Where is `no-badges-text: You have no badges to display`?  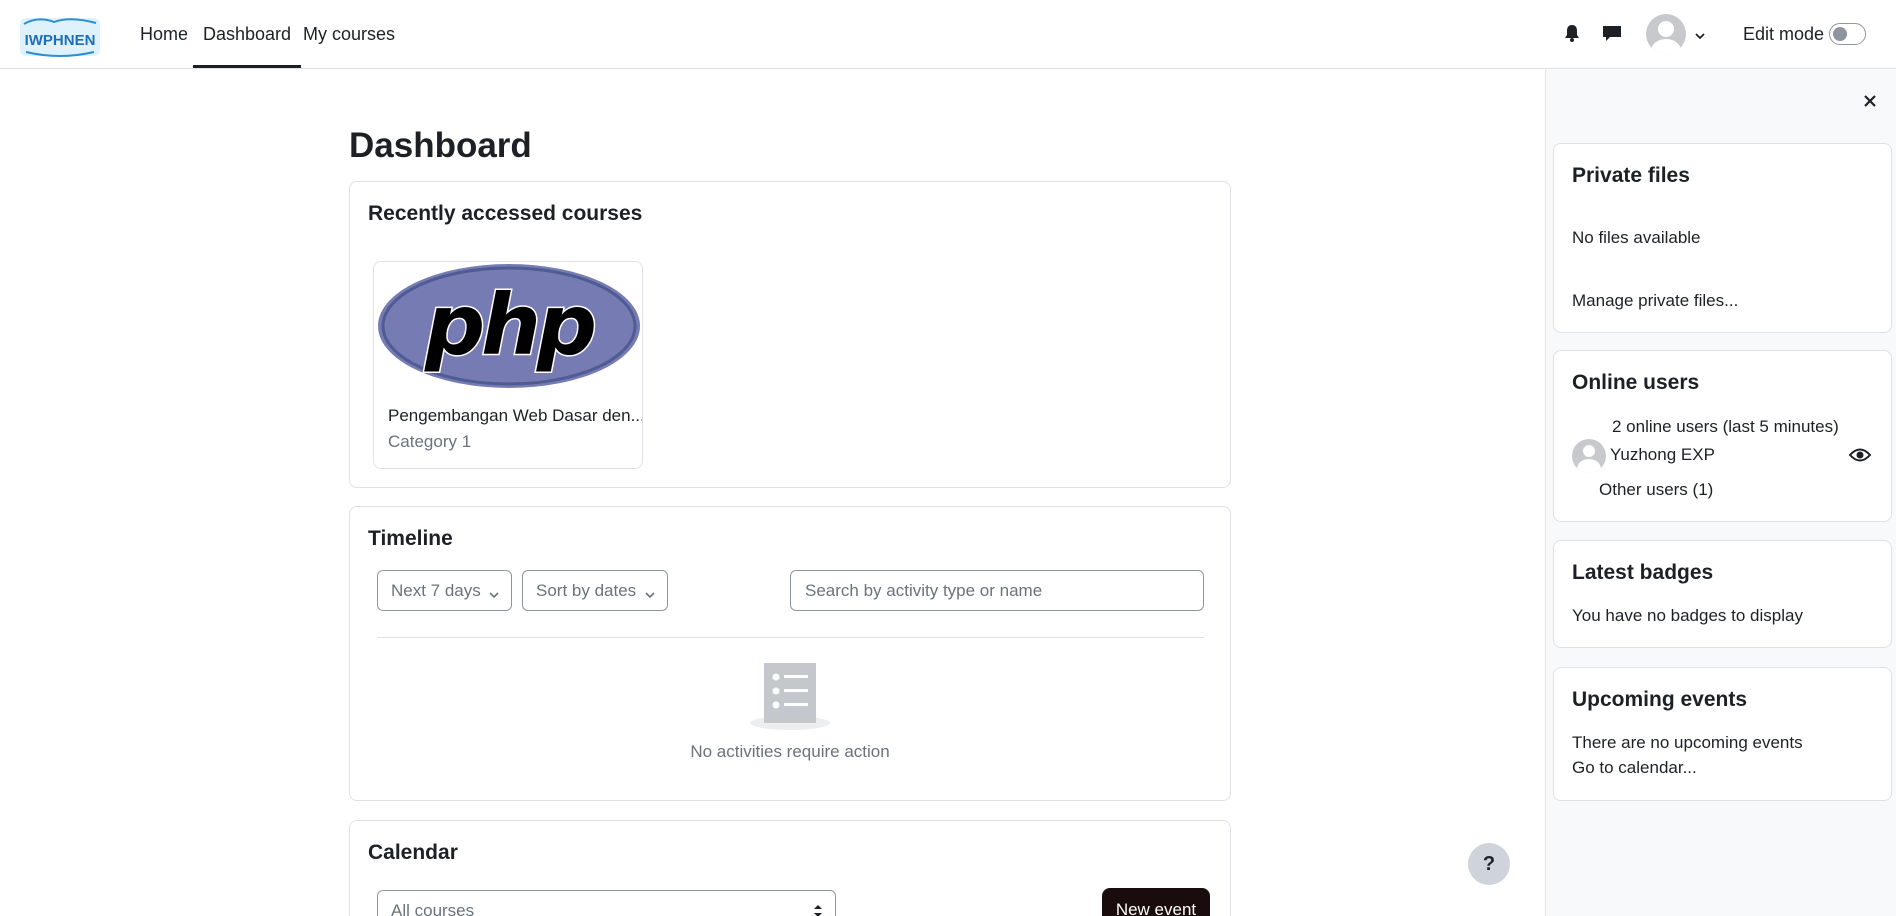 no-badges-text: You have no badges to display is located at coordinates (1687, 615).